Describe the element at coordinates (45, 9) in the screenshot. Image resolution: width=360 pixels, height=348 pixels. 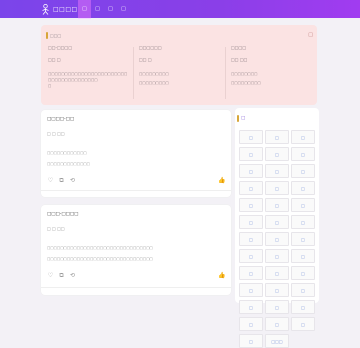
I see `person-logo-icon` at that location.